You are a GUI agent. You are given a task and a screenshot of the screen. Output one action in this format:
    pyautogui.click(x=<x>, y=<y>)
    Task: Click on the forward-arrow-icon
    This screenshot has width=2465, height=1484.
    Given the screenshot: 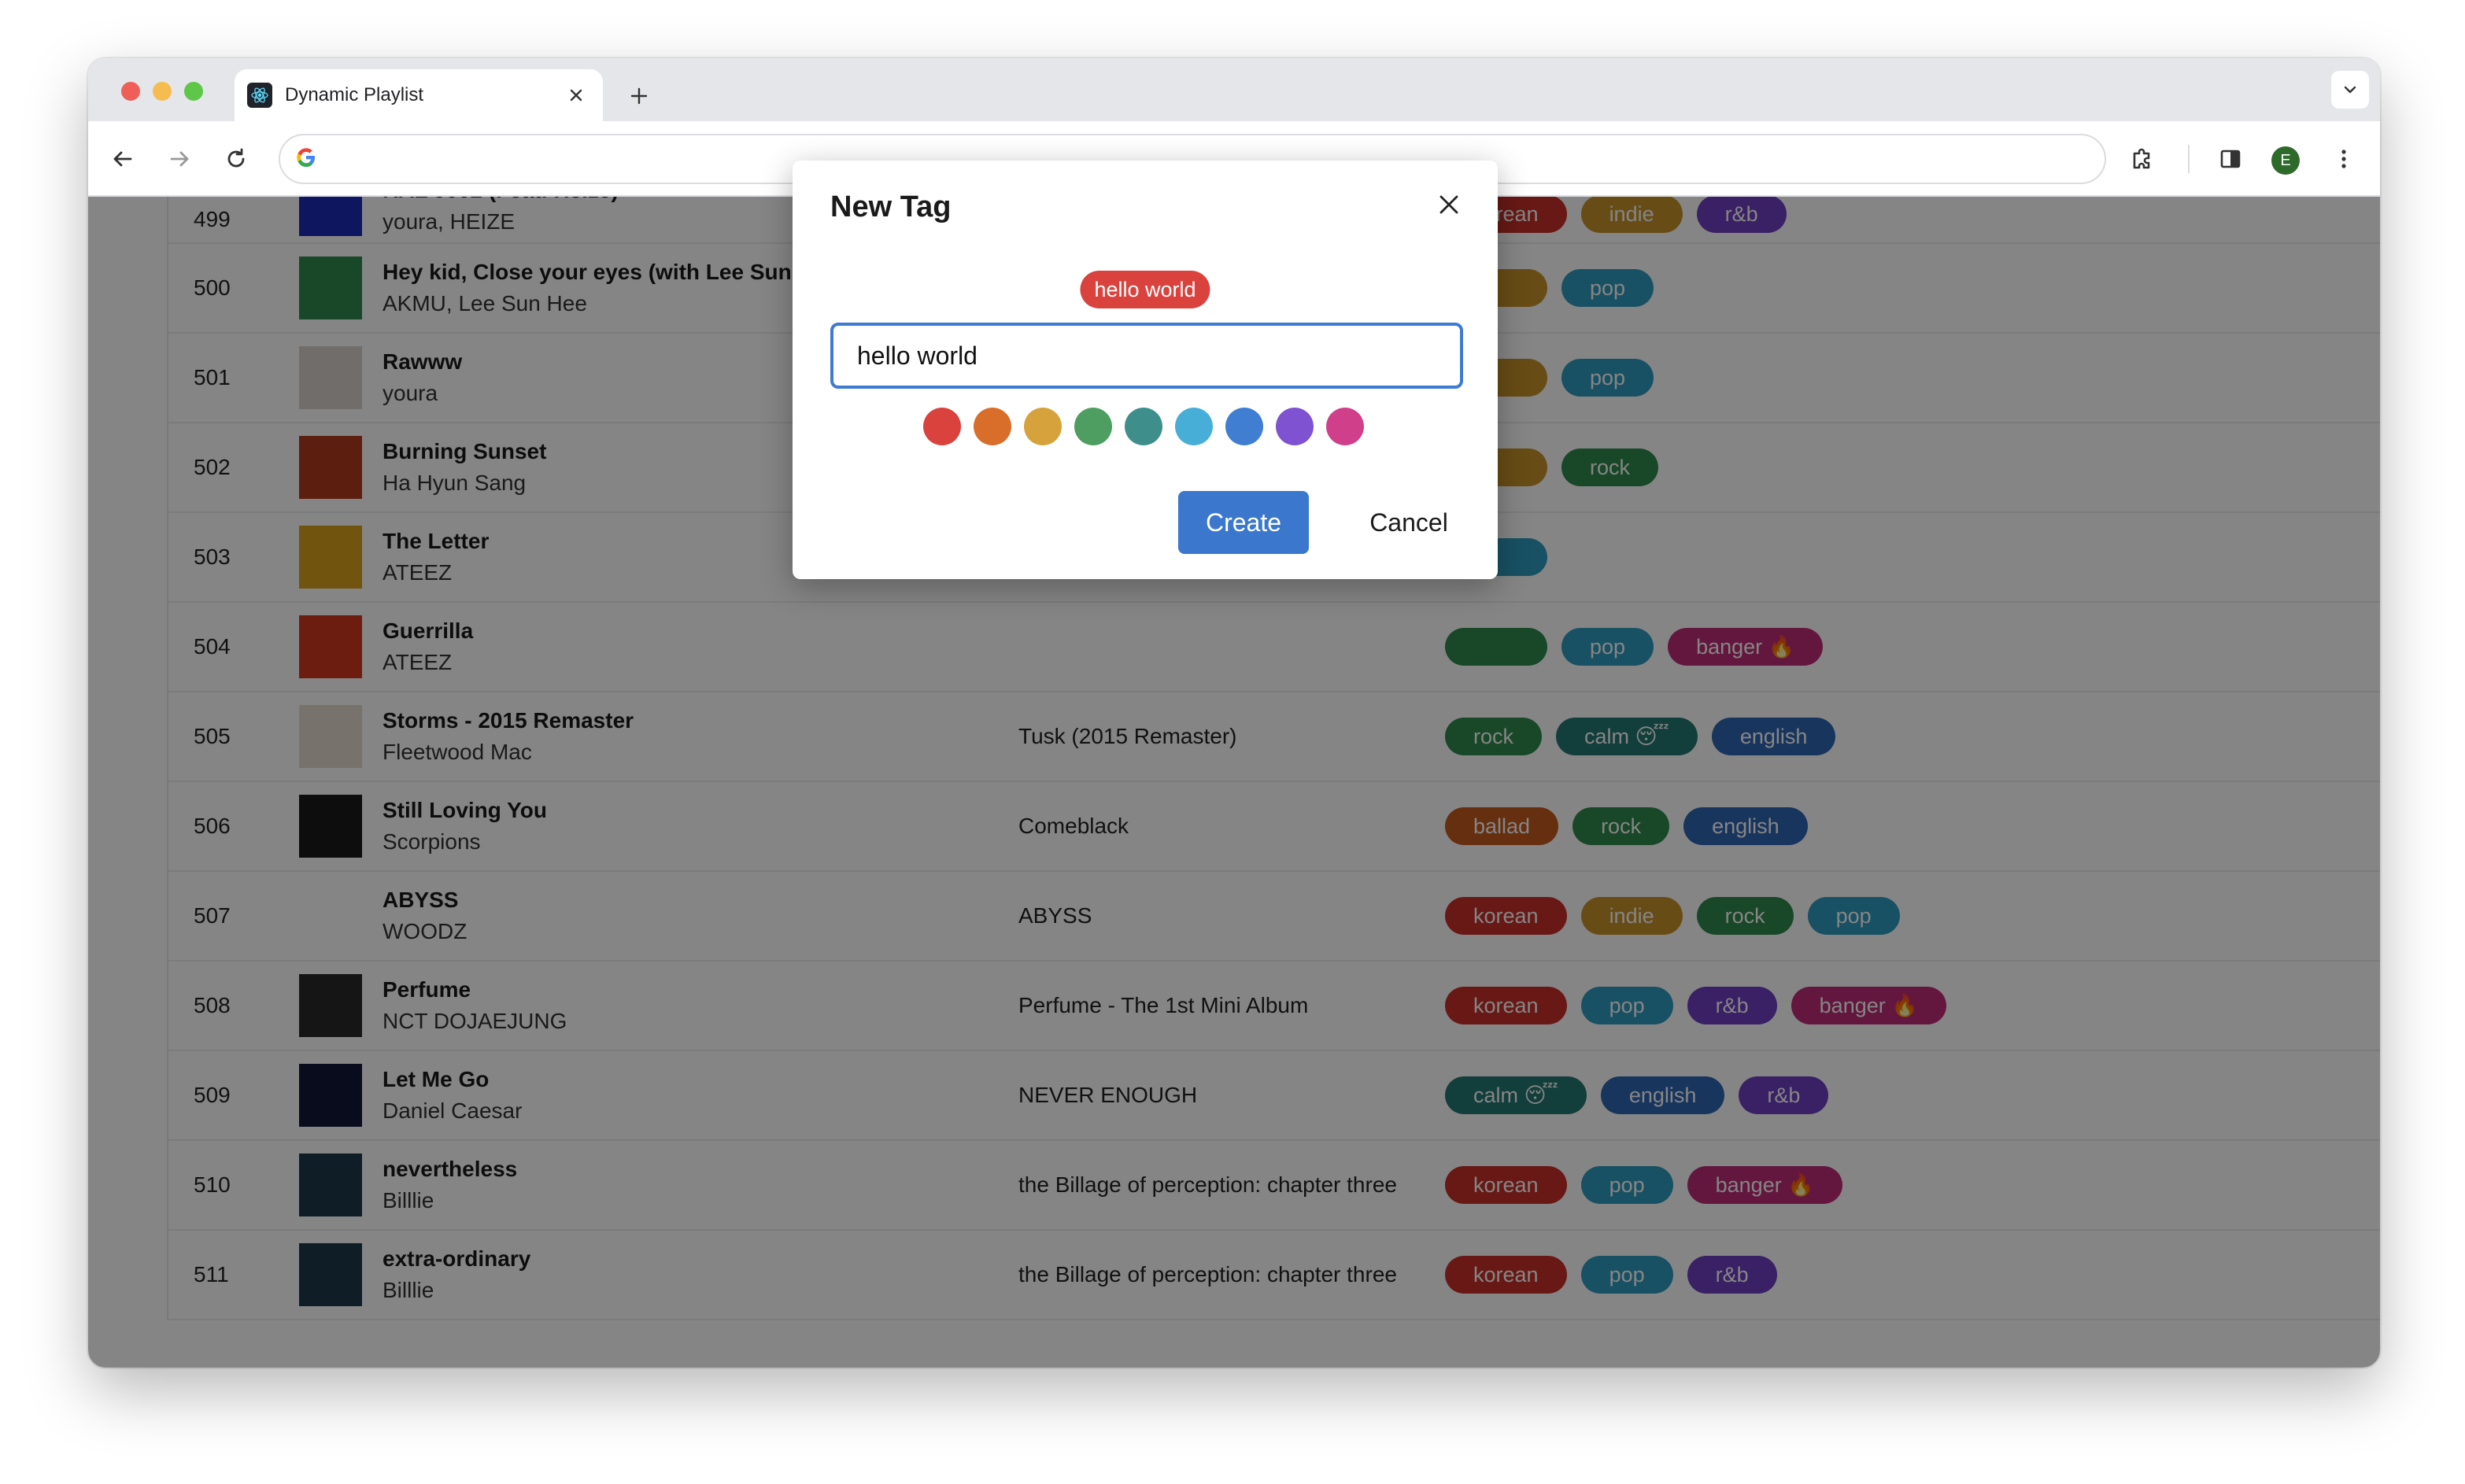 What is the action you would take?
    pyautogui.click(x=179, y=159)
    